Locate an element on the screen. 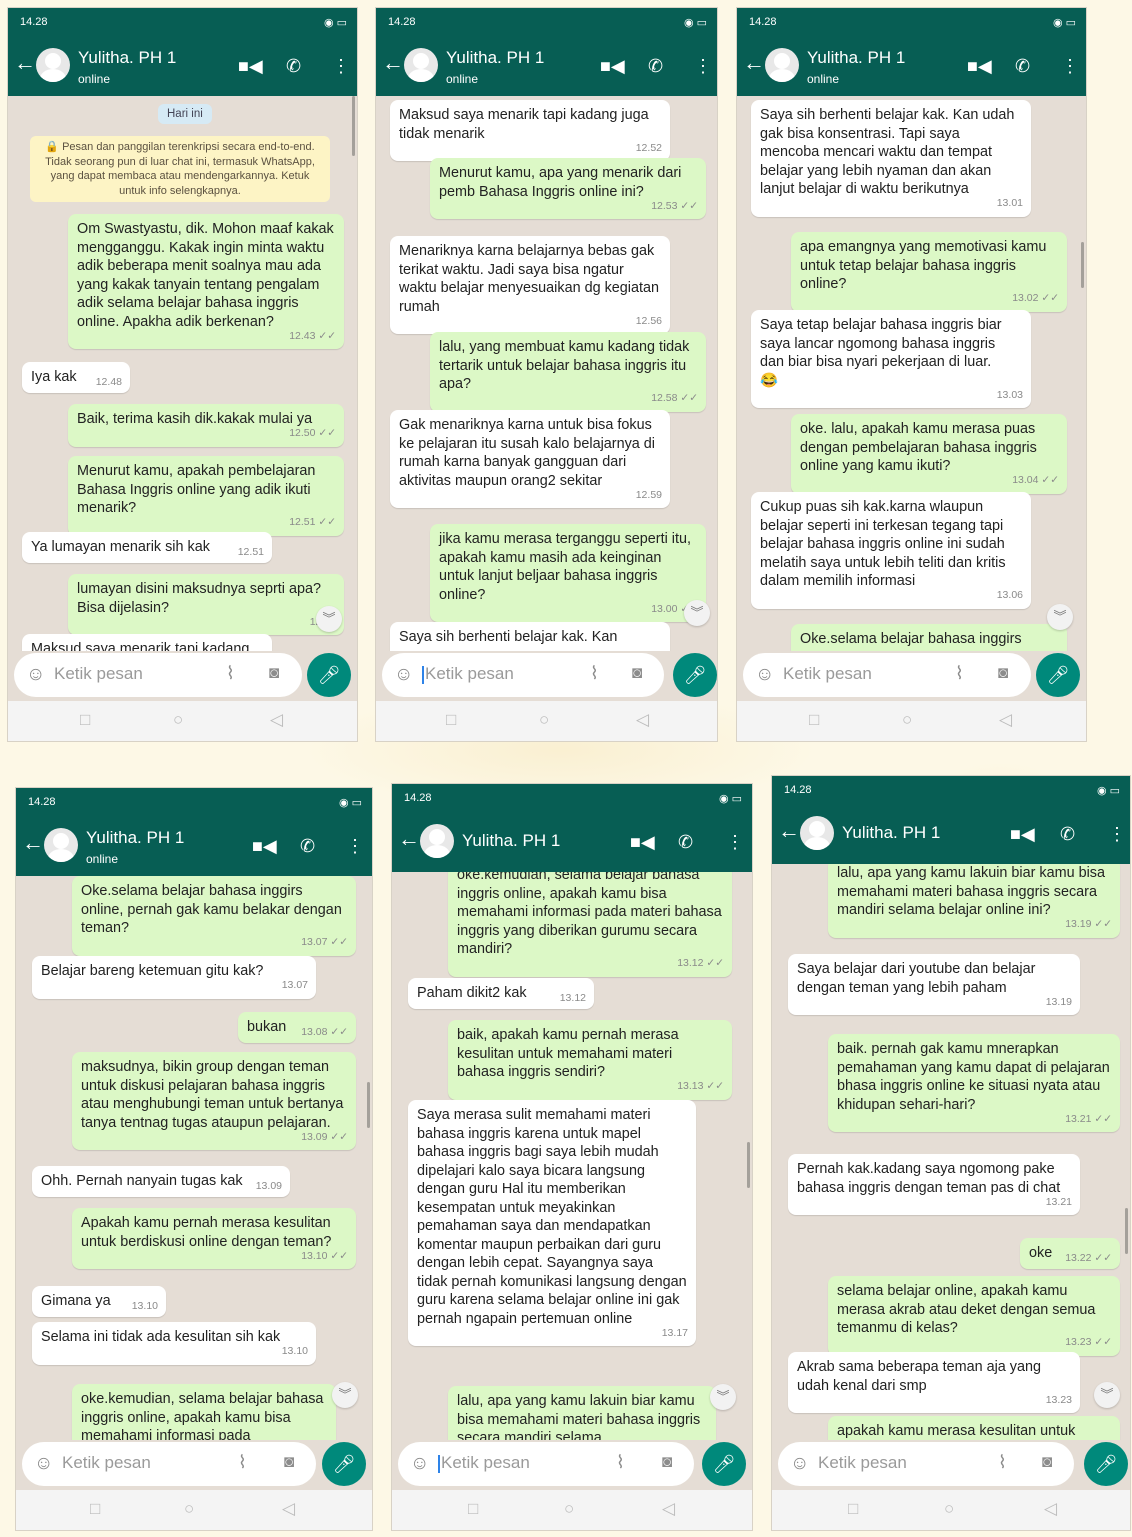 The image size is (1132, 1537). message-bubble-in: Ya lumayan menarik sih kak 12.51 is located at coordinates (147, 547).